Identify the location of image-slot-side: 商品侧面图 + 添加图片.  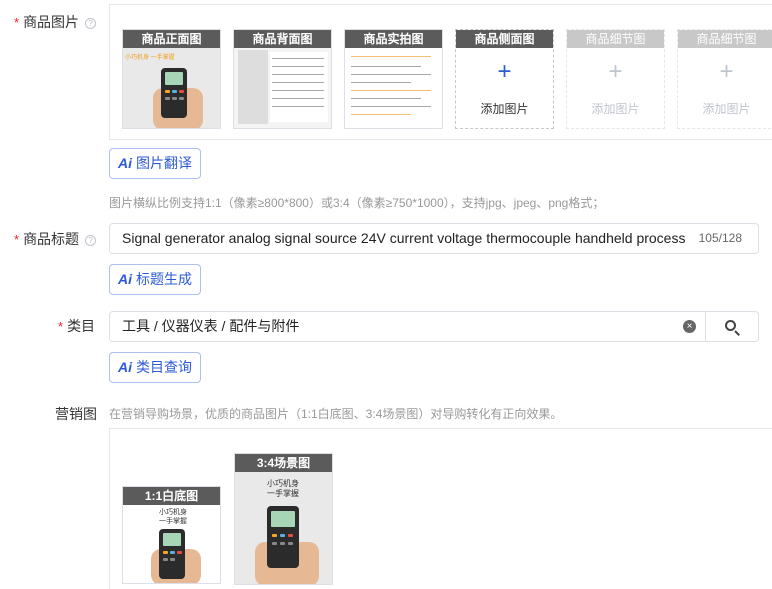
(504, 79).